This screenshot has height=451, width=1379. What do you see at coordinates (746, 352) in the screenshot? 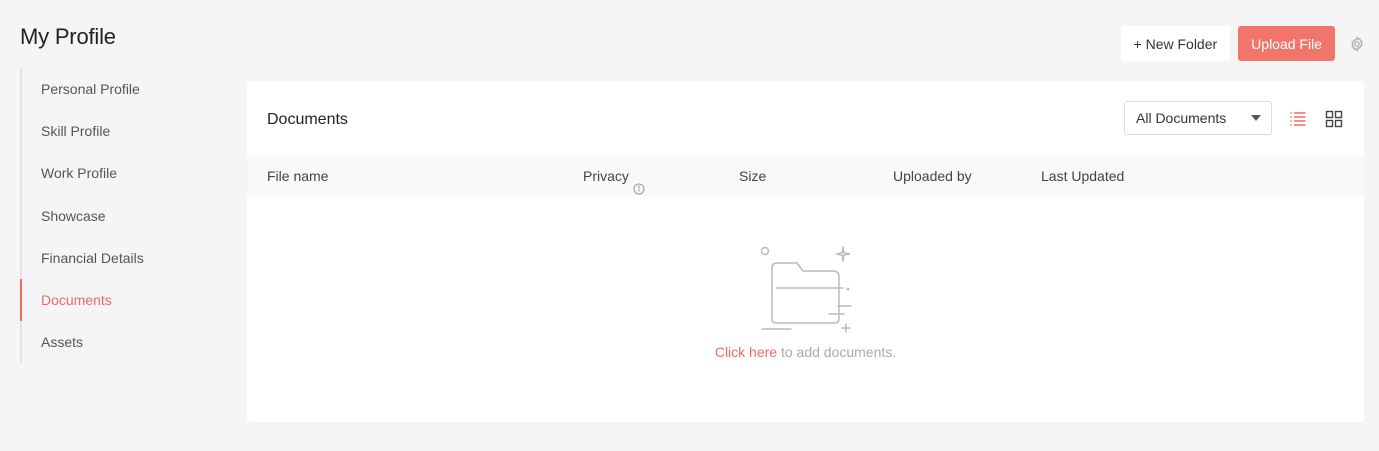
I see `click-here-link: Click here` at bounding box center [746, 352].